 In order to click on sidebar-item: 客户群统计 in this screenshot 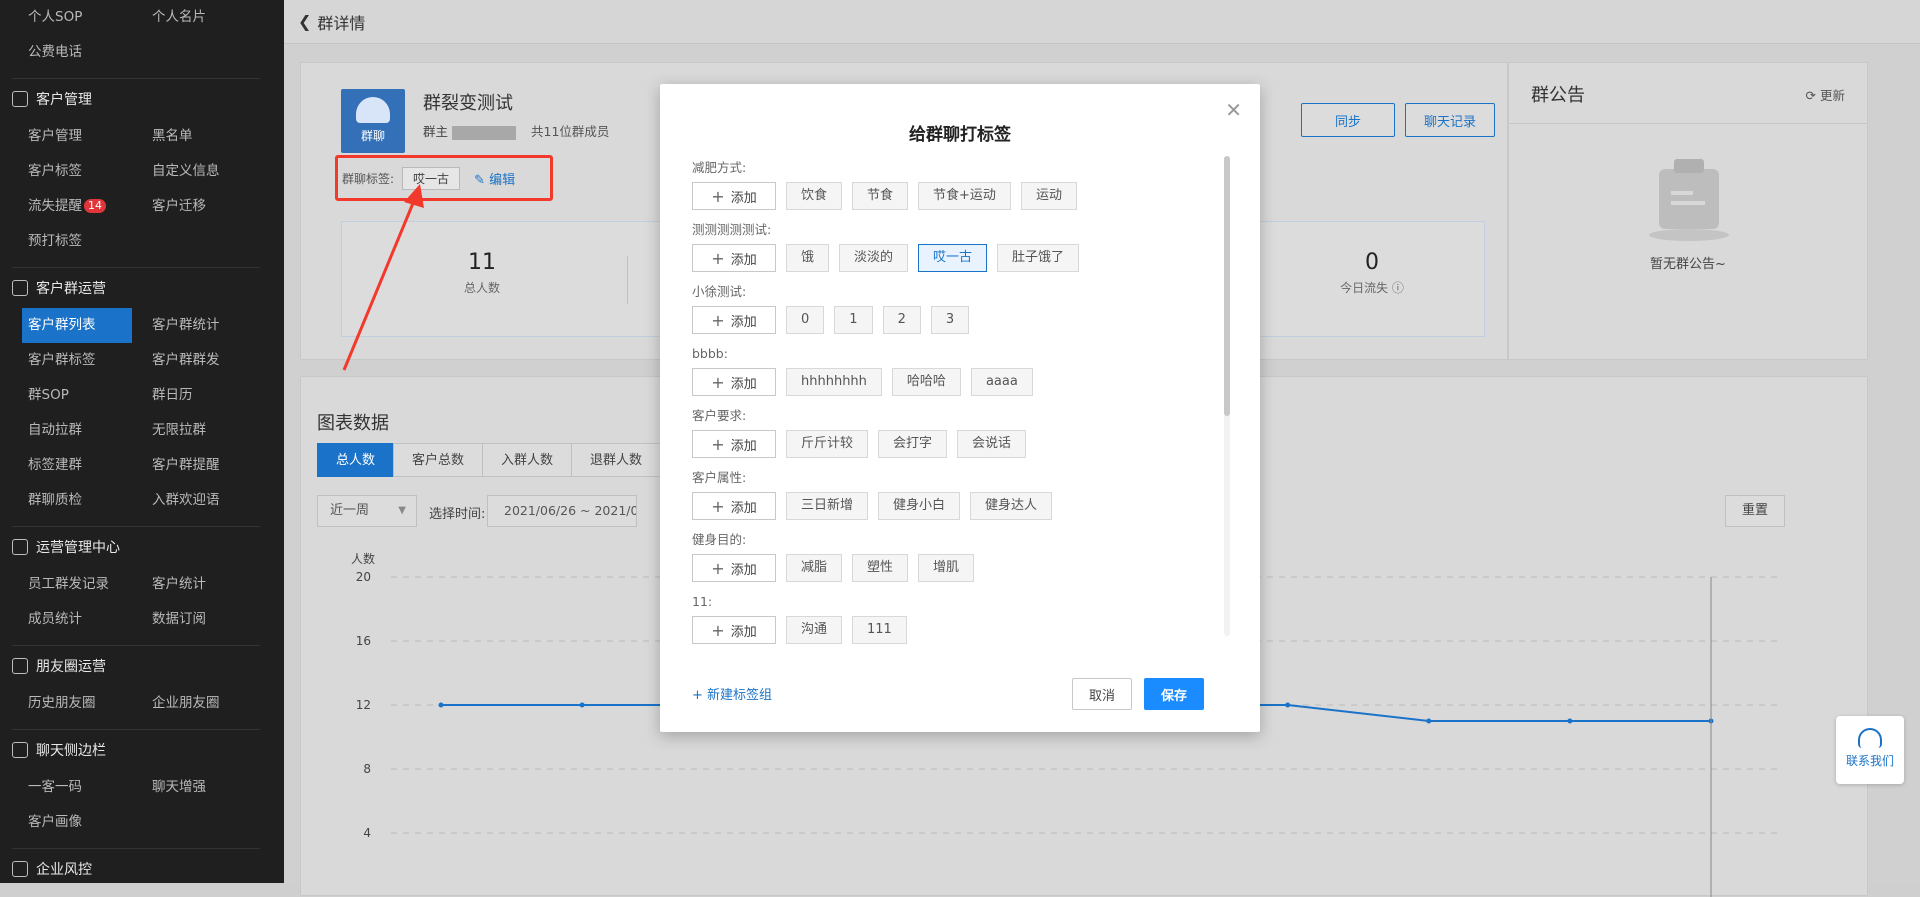, I will do `click(214, 325)`.